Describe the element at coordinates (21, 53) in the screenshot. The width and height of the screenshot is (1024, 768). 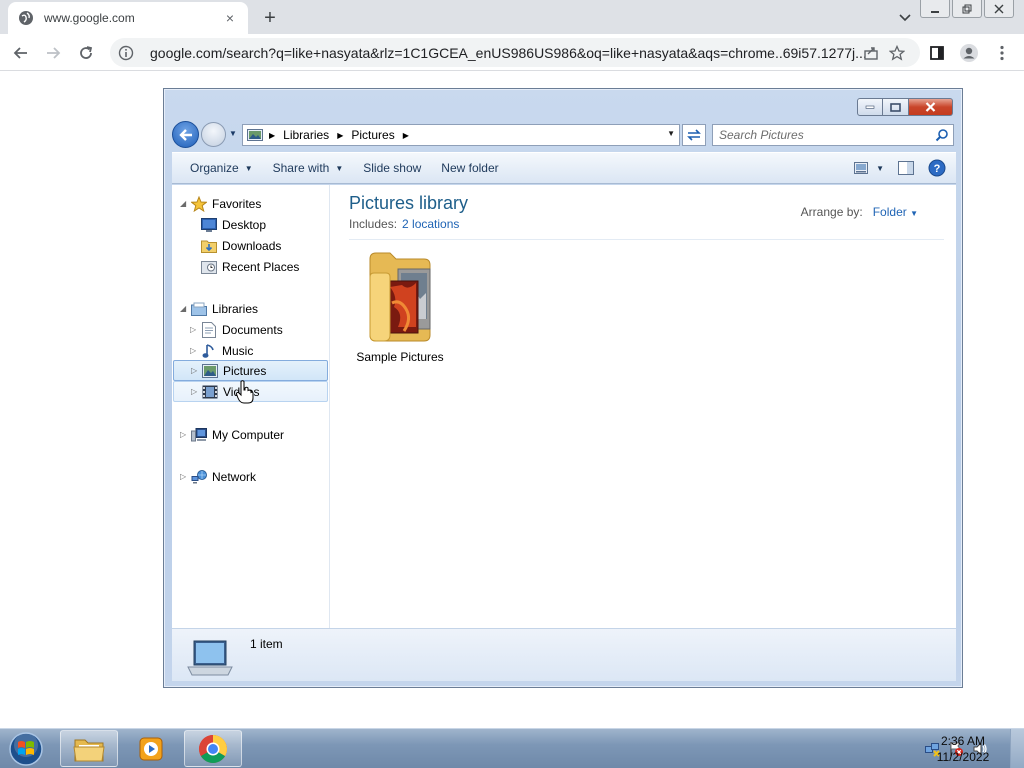
I see `back-arrow-icon` at that location.